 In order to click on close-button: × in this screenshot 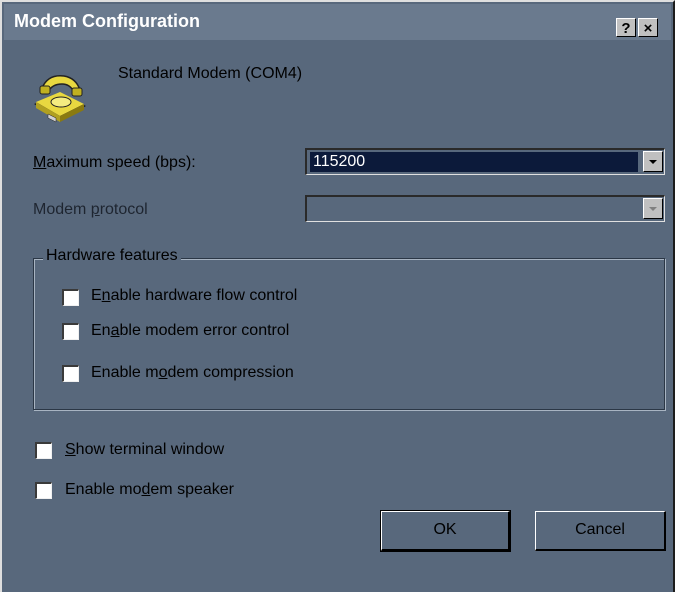, I will do `click(648, 27)`.